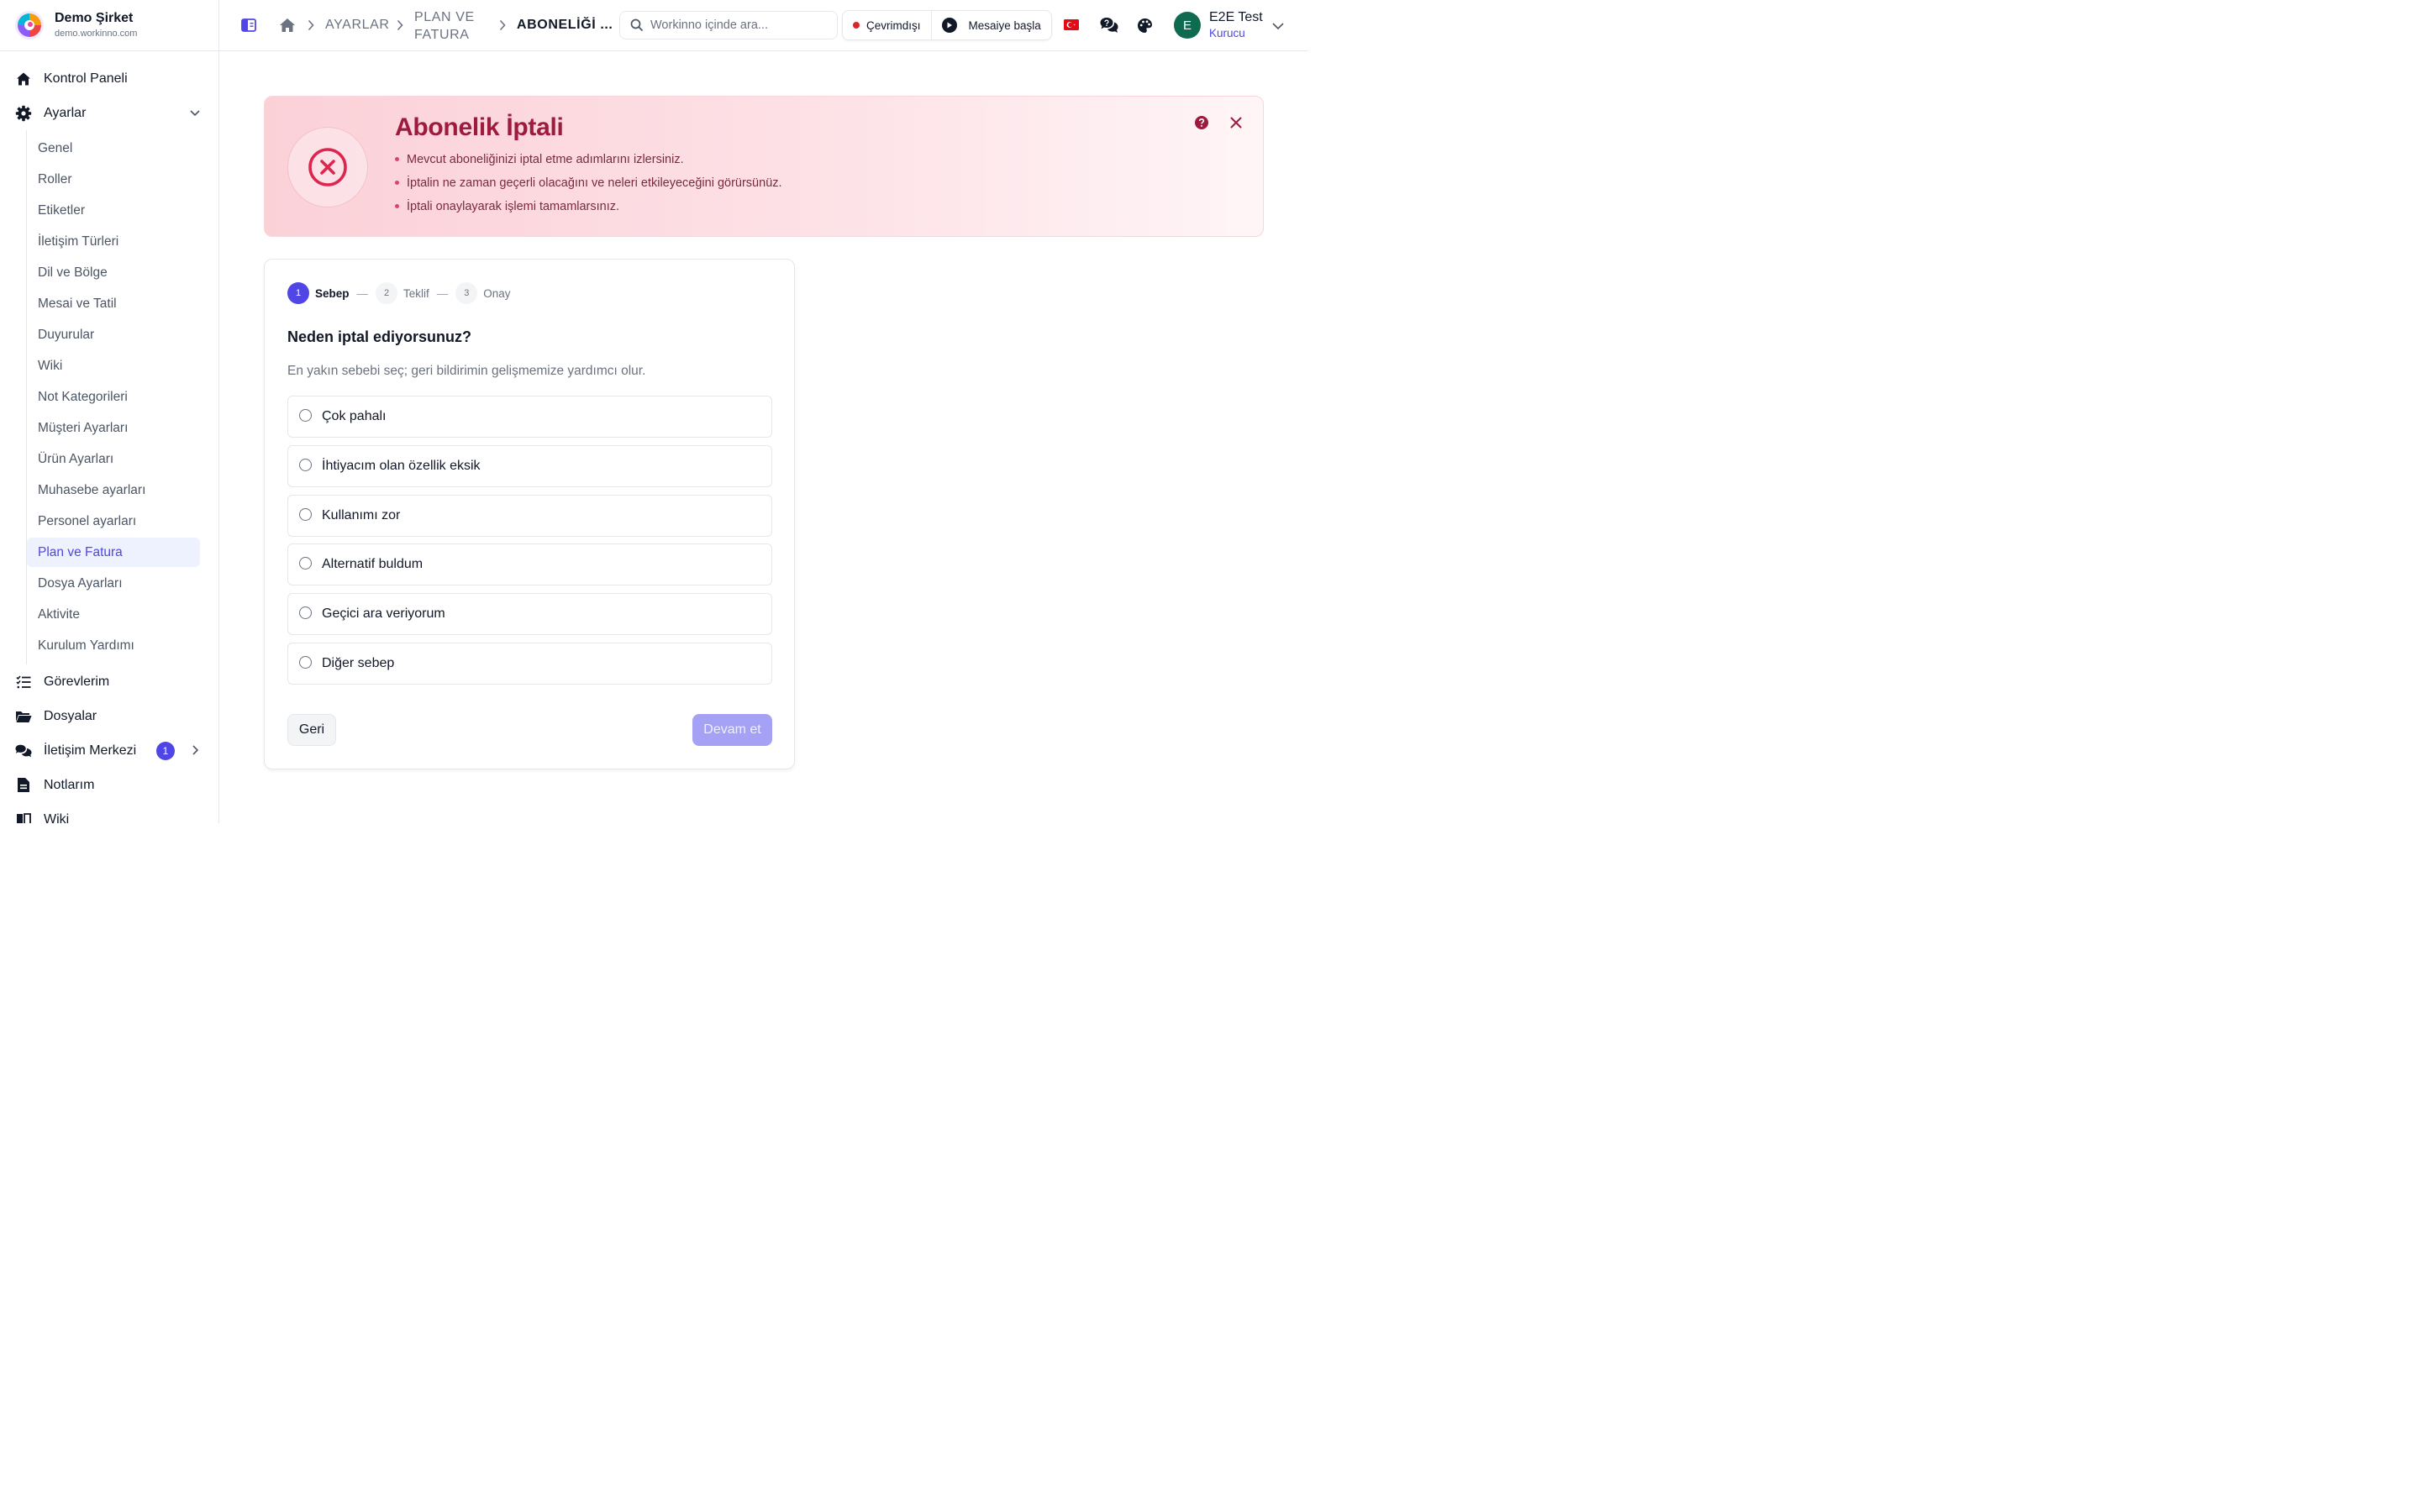 This screenshot has width=2420, height=1512. I want to click on sidebar-item-gorevlerim: Görevlerim, so click(109, 681).